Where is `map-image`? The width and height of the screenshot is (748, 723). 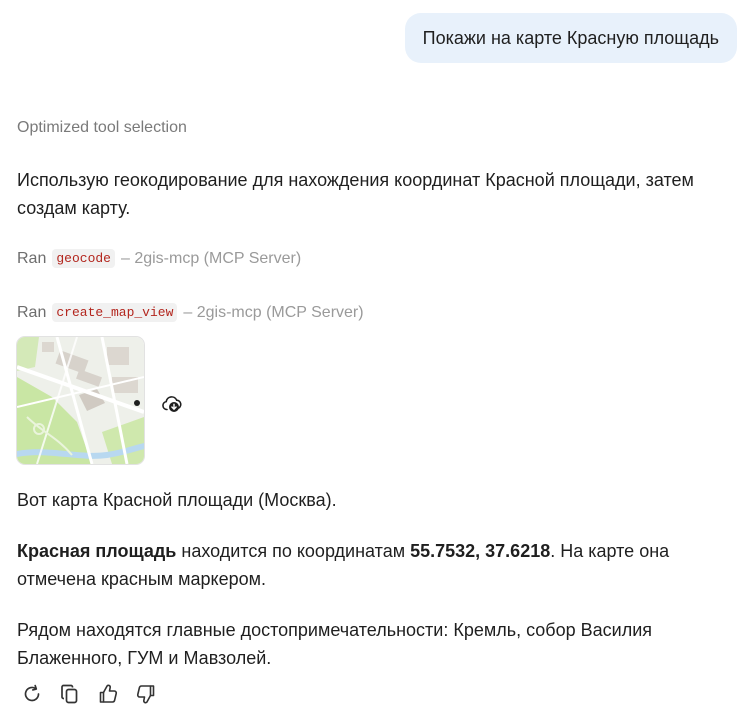
map-image is located at coordinates (80, 400).